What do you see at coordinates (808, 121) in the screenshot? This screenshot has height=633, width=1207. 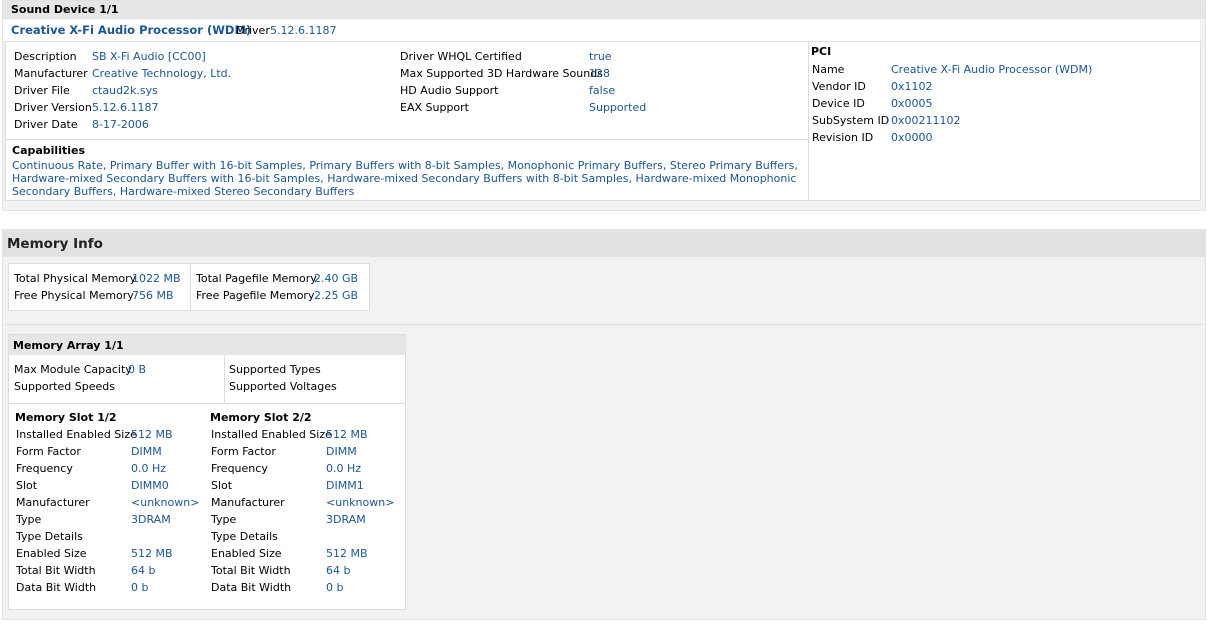 I see `pci-column-divider` at bounding box center [808, 121].